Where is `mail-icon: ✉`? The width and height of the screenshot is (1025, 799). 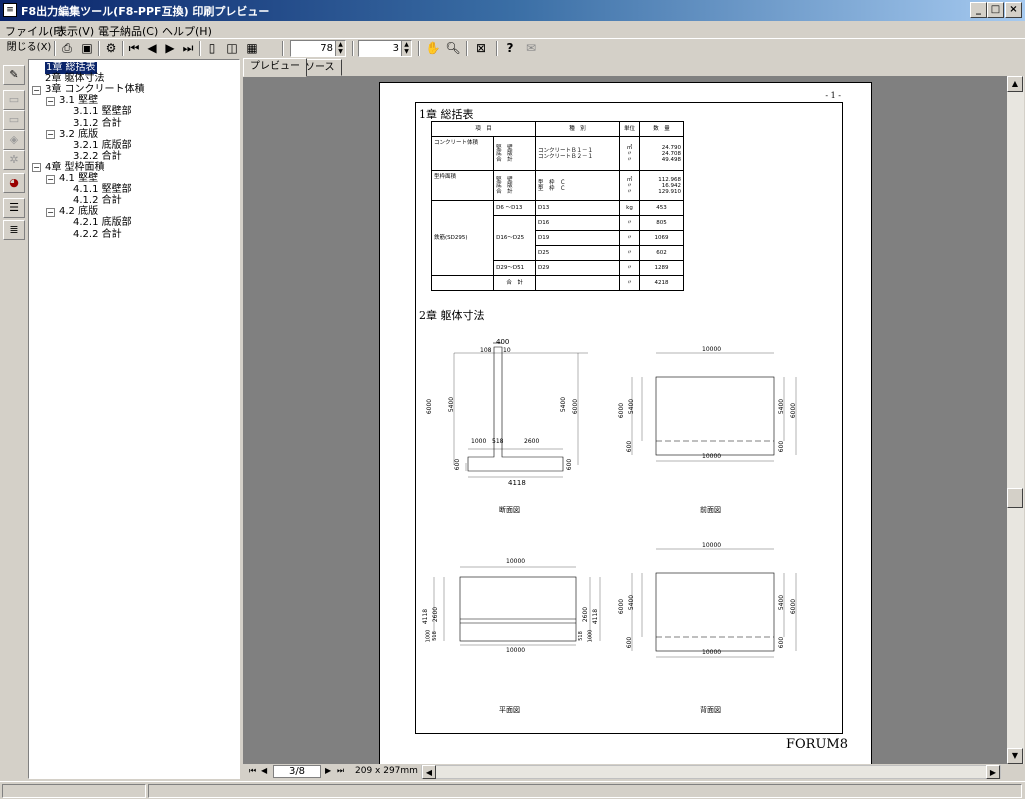
mail-icon: ✉ is located at coordinates (531, 48).